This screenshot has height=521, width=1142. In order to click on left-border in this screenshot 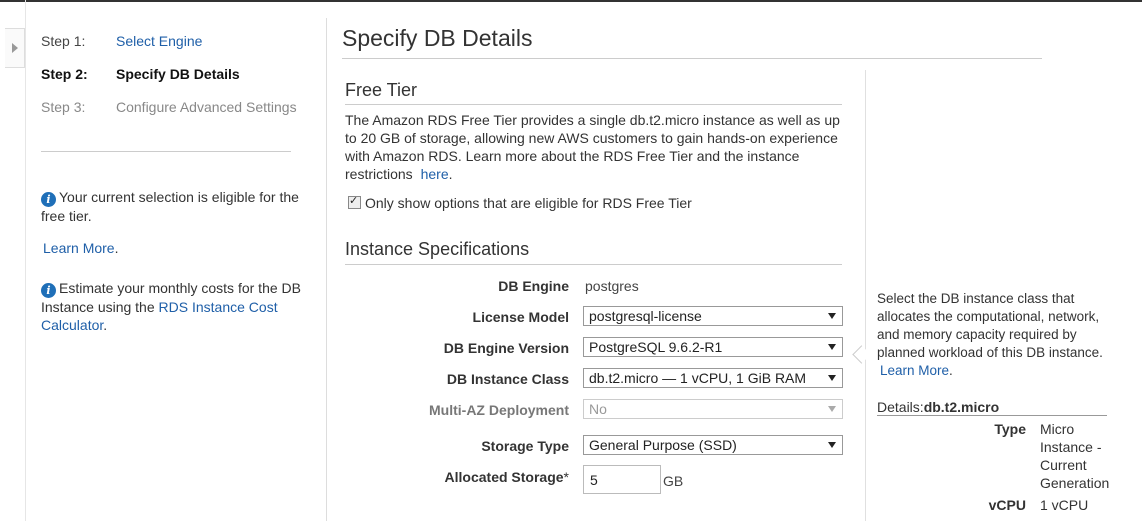, I will do `click(25, 260)`.